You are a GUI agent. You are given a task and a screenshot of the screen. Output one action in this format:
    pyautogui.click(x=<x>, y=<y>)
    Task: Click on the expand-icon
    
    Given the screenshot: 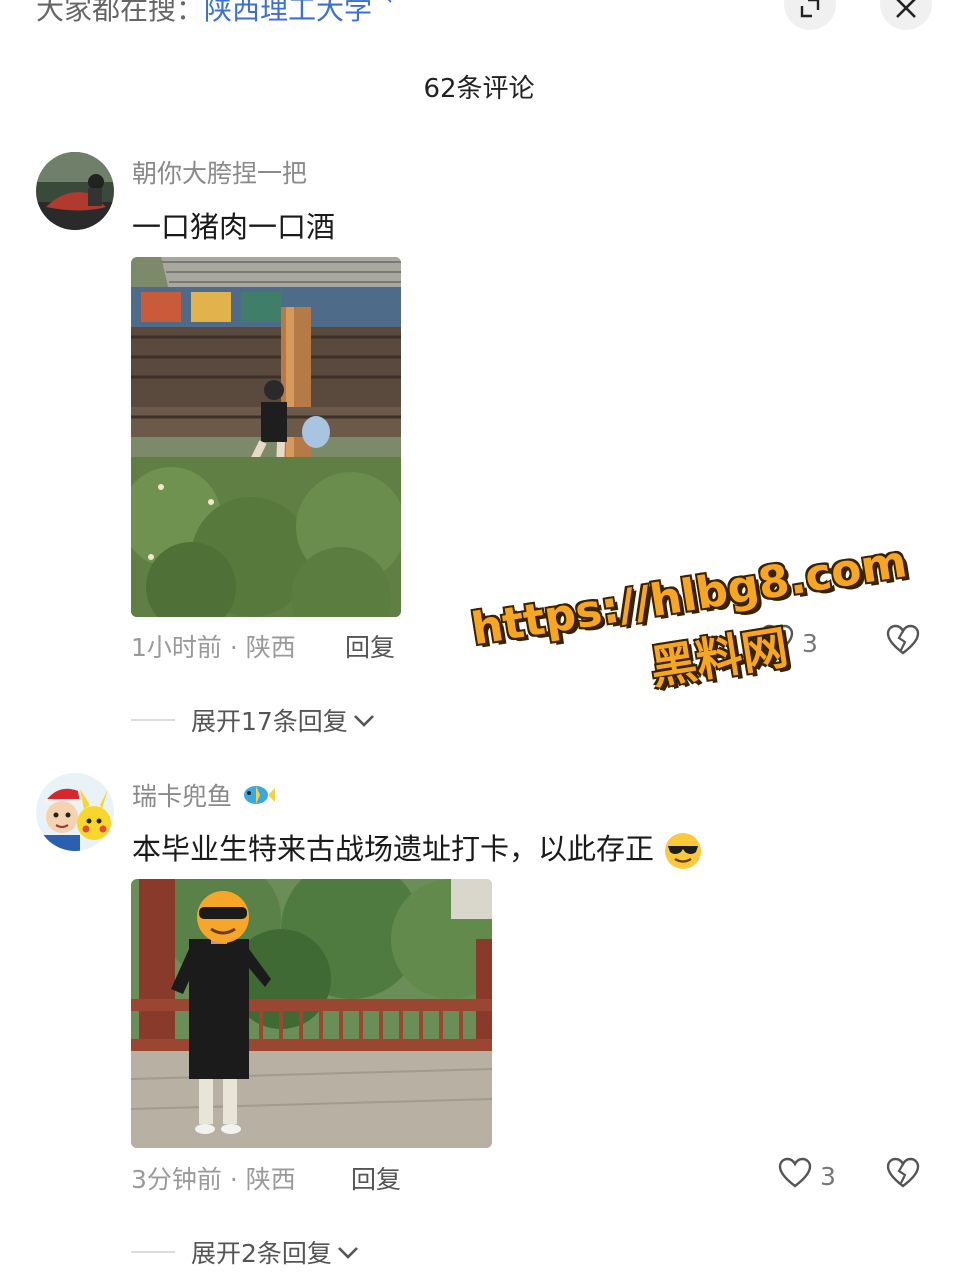 What is the action you would take?
    pyautogui.click(x=810, y=11)
    